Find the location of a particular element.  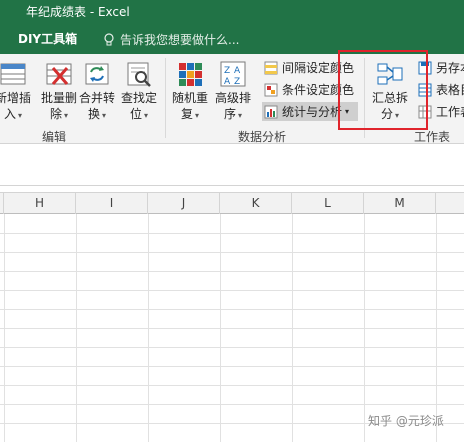

worksheet-label: 工作表 is located at coordinates (450, 112).